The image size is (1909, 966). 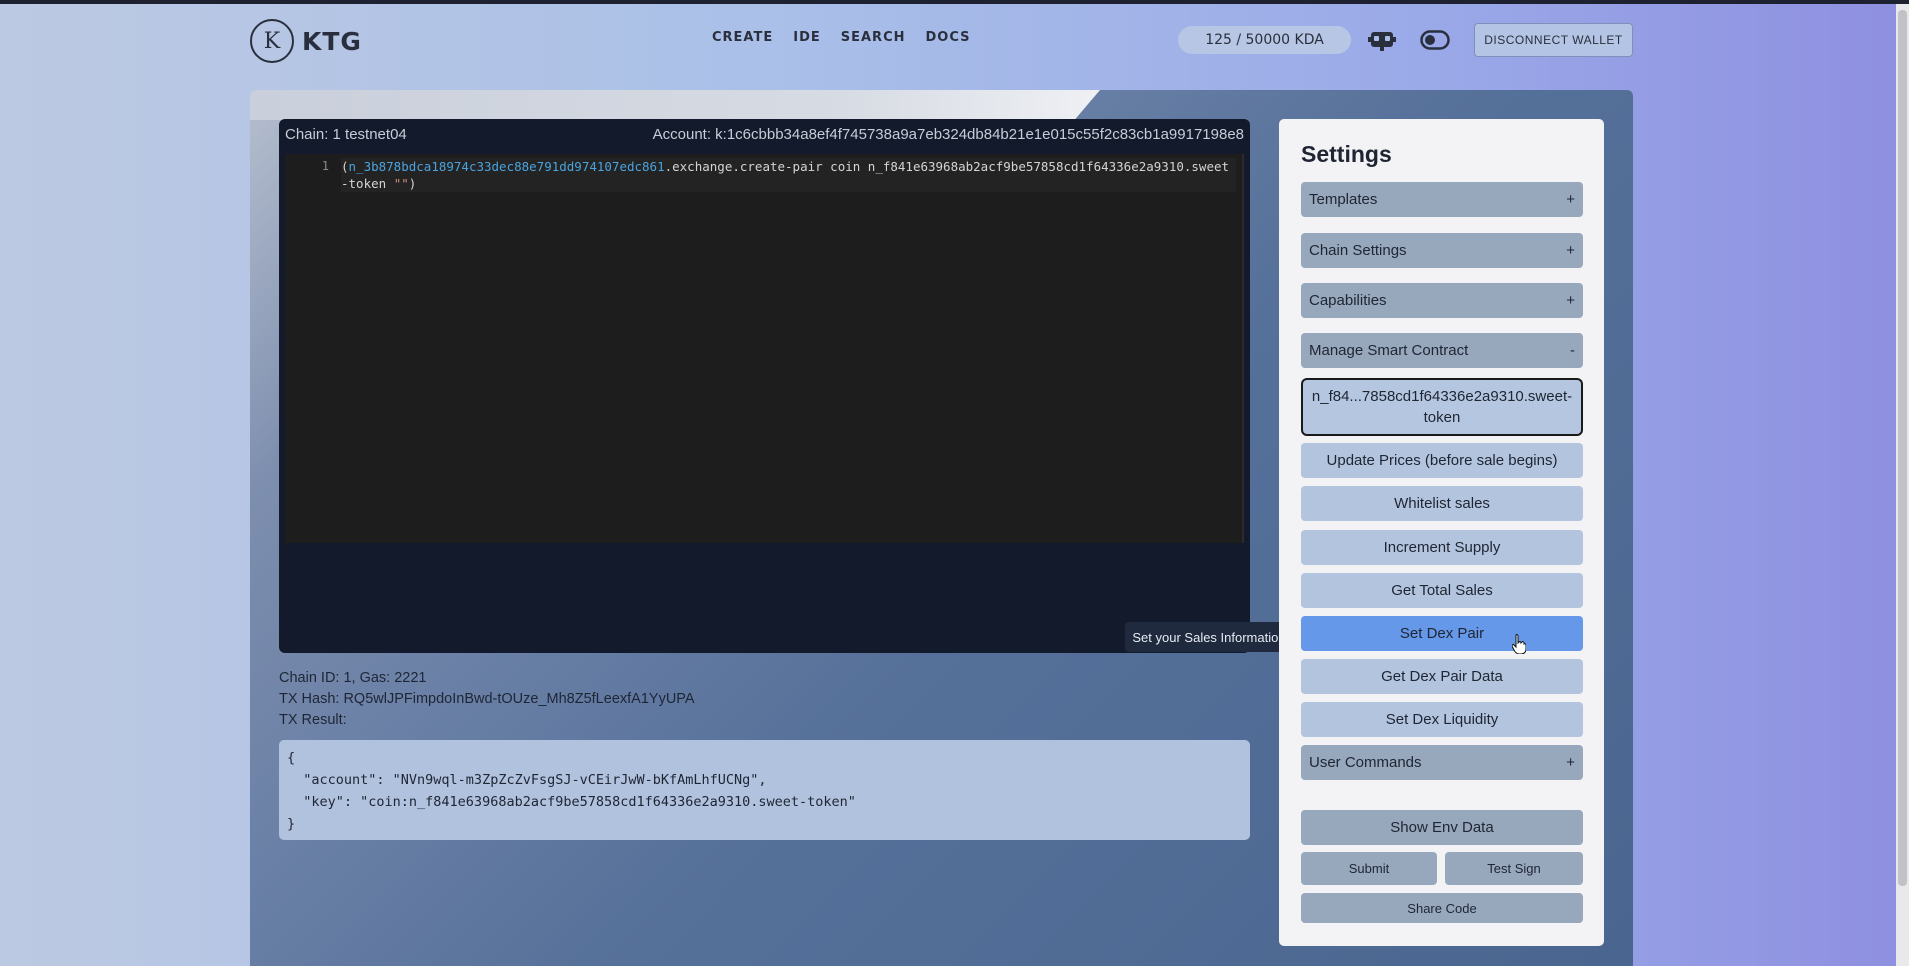 What do you see at coordinates (1442, 547) in the screenshot?
I see `increment-supply-button: Increment Supply` at bounding box center [1442, 547].